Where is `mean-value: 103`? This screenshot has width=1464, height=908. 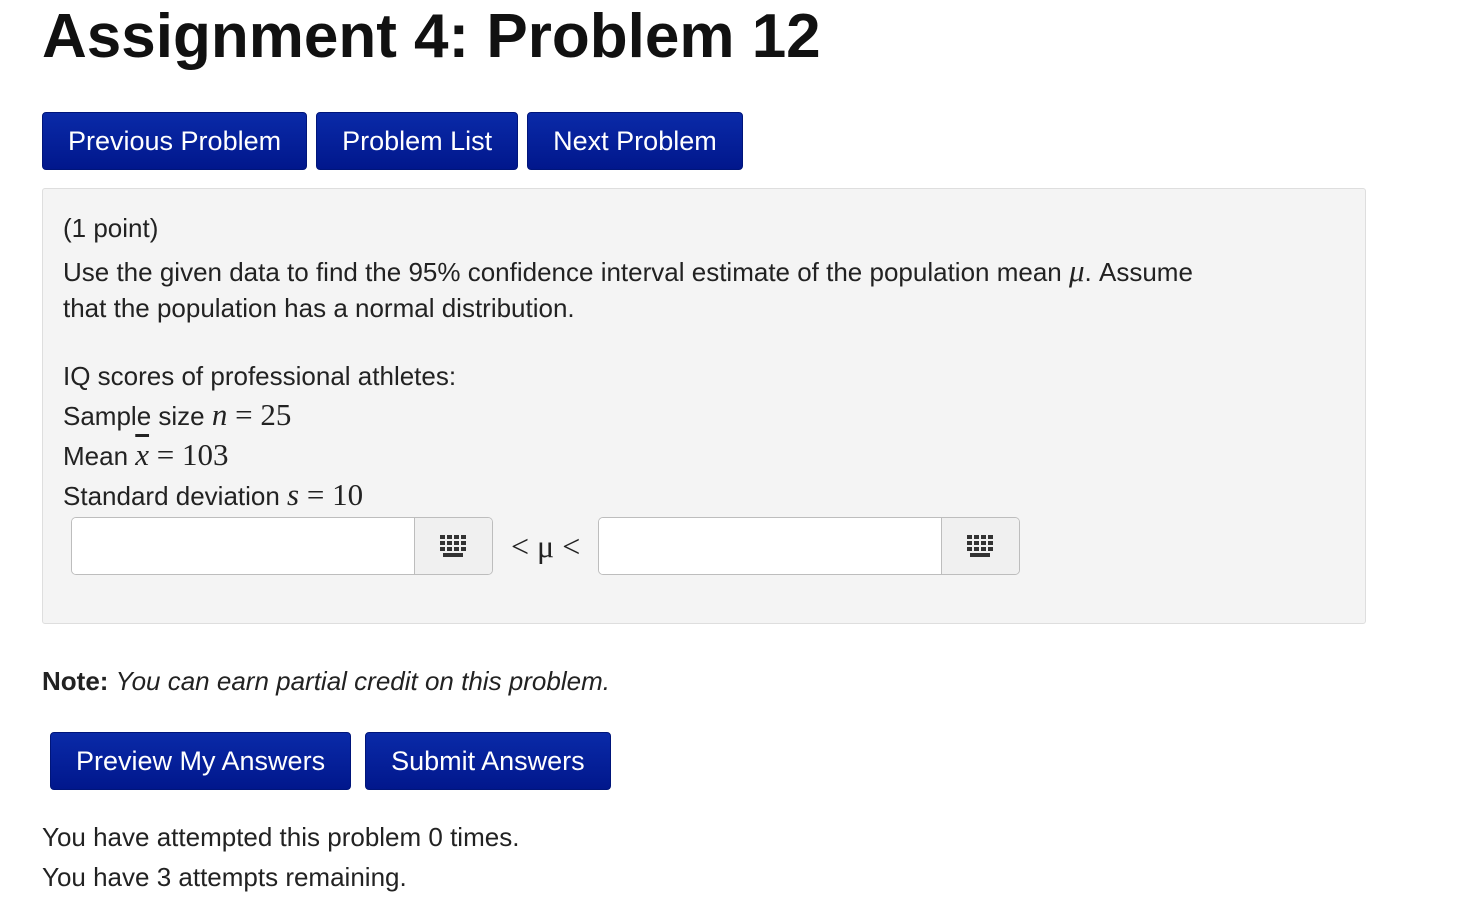 mean-value: 103 is located at coordinates (205, 454).